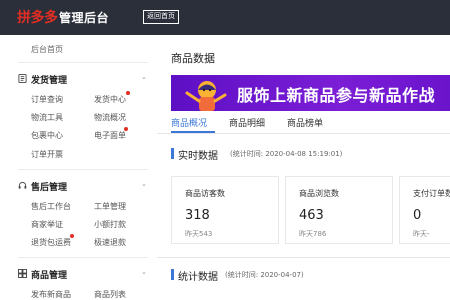 This screenshot has width=450, height=300. I want to click on mascot-illustration, so click(206, 96).